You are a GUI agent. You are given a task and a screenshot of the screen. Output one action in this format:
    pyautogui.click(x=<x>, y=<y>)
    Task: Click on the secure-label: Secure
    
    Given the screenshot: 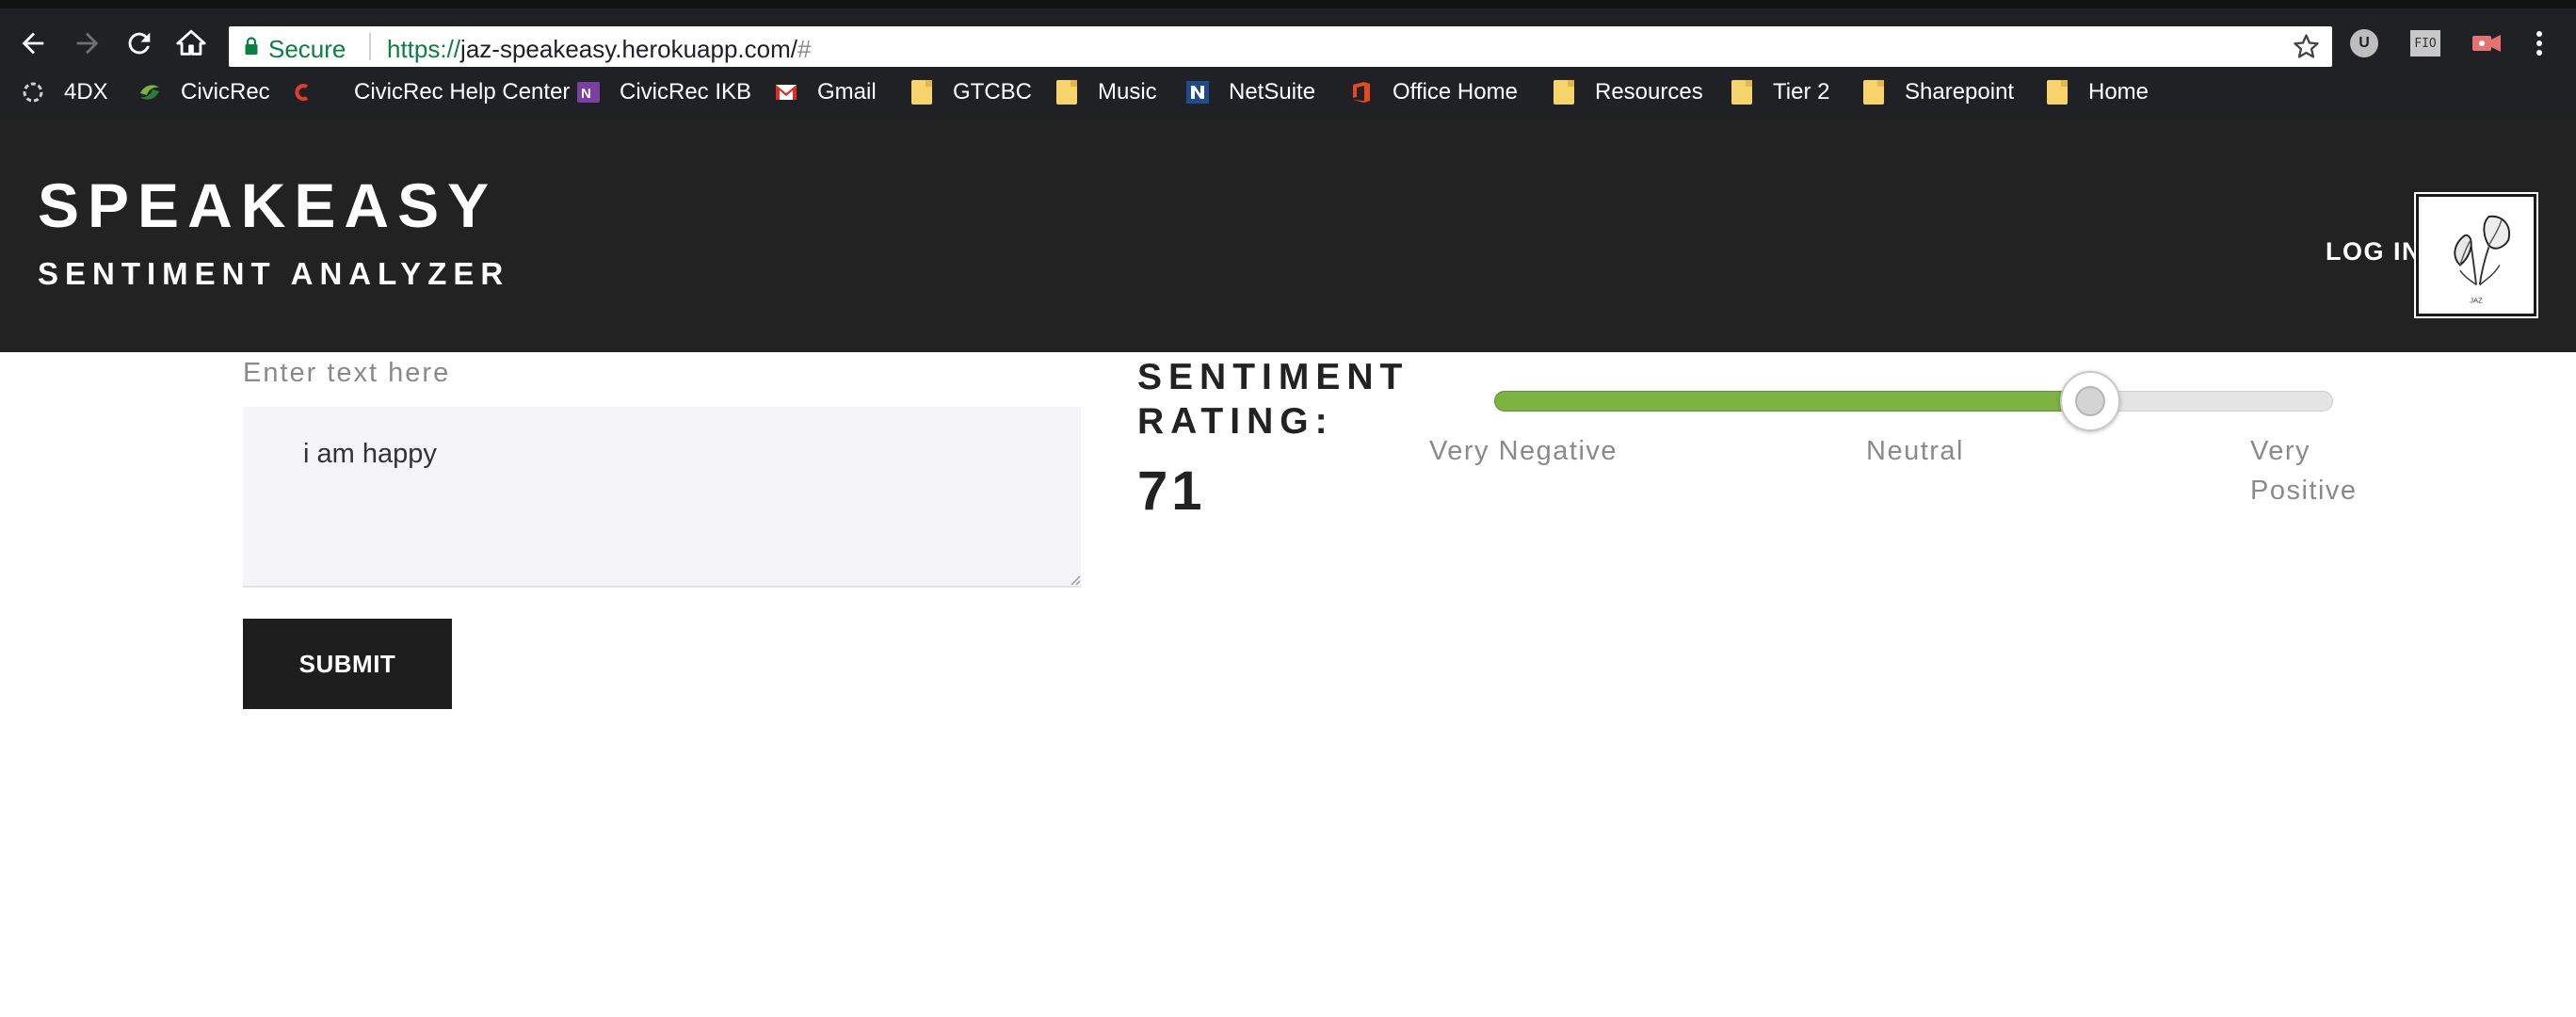 What is the action you would take?
    pyautogui.click(x=307, y=49)
    